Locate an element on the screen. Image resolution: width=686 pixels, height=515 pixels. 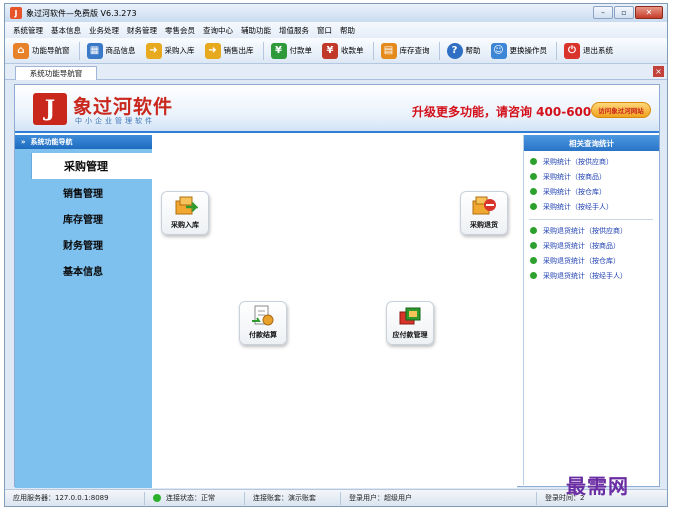
query-purchase-by-handler: 采购统计（按经手人） is located at coordinates (594, 206).